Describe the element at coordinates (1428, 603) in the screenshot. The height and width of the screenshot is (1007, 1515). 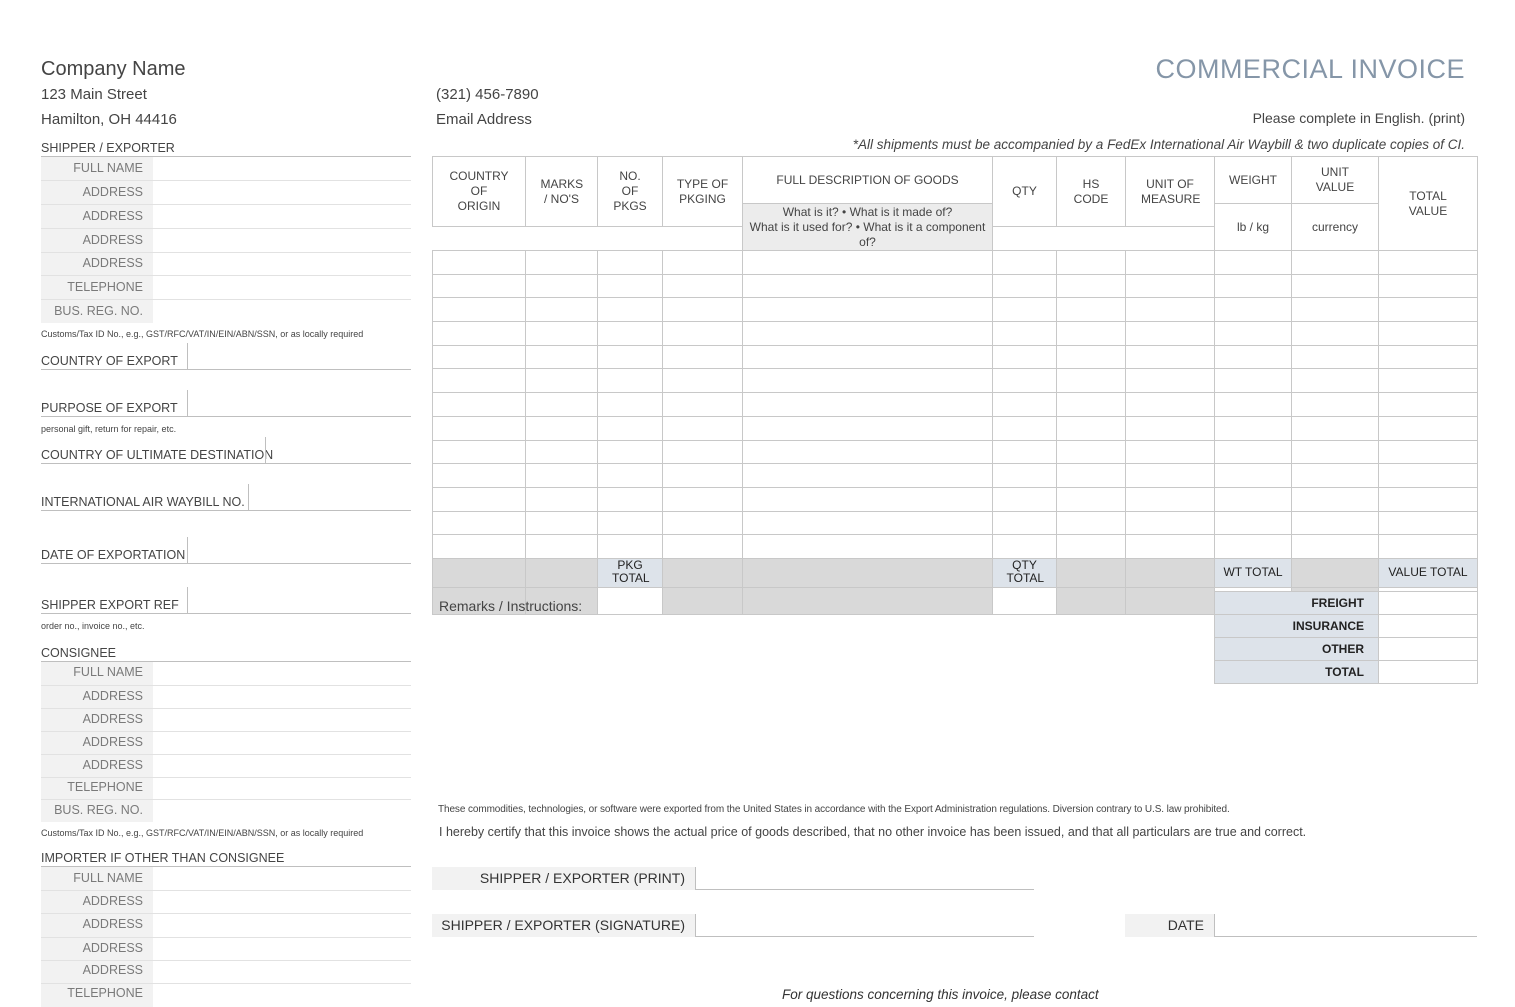
I see `freight-value` at that location.